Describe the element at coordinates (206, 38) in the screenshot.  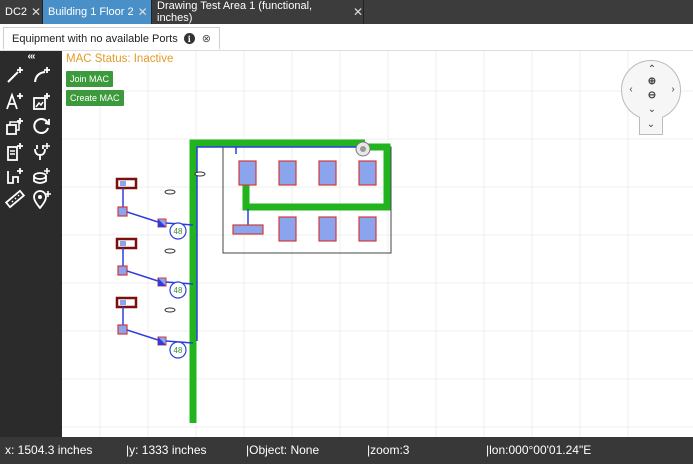
I see `close-circle-icon: ⊗` at that location.